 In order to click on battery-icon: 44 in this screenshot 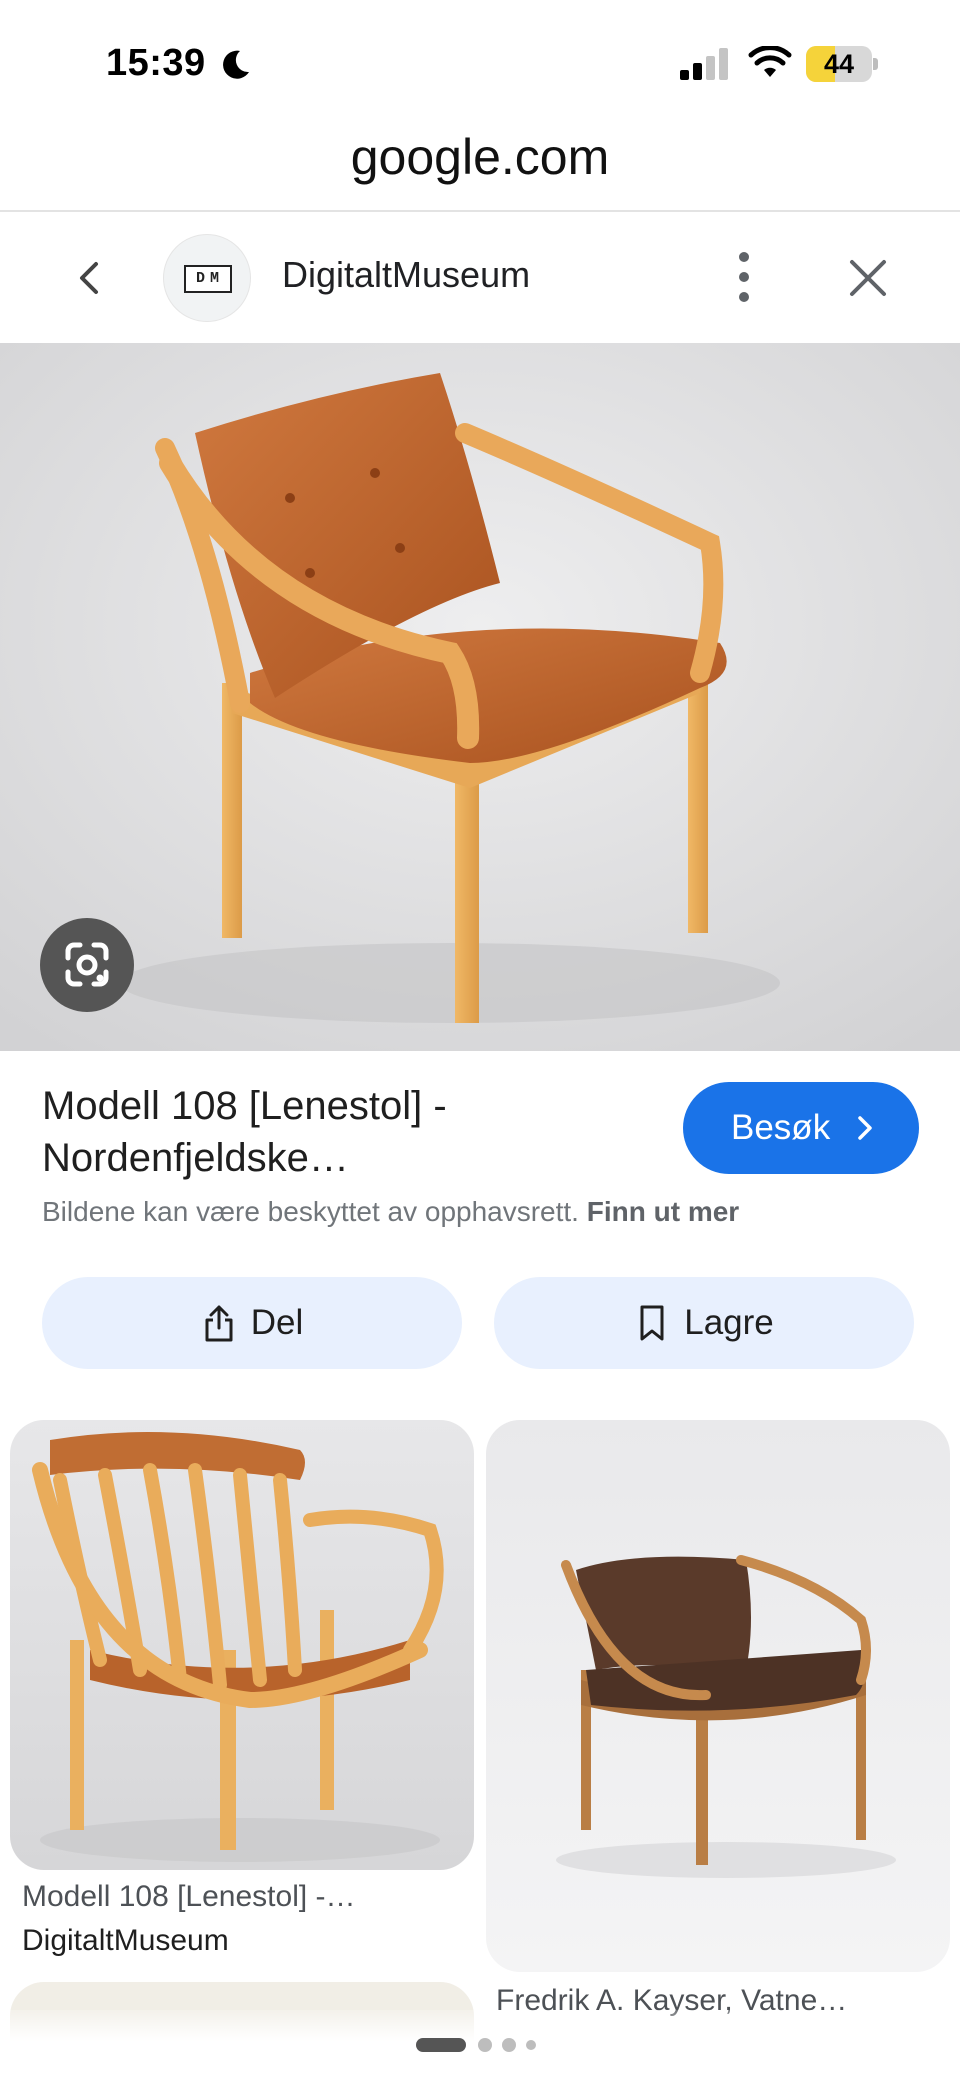, I will do `click(842, 64)`.